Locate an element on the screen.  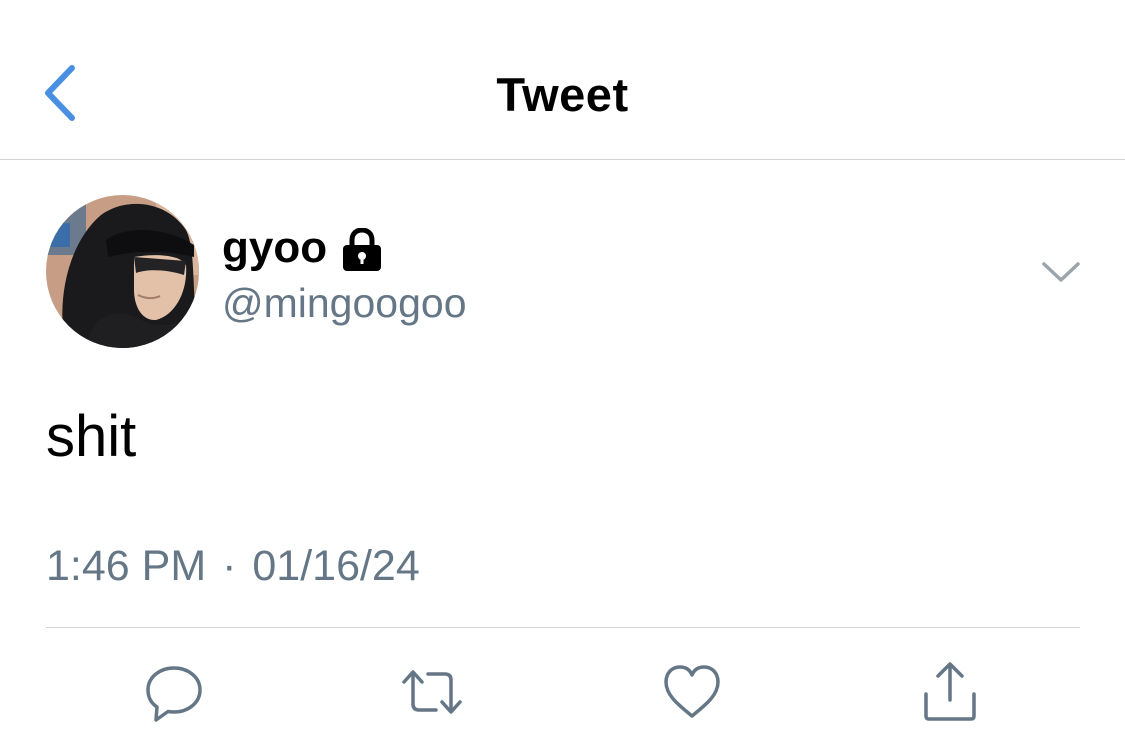
tweet-timestamp: 1:46 PM · 01/16/24 is located at coordinates (233, 566).